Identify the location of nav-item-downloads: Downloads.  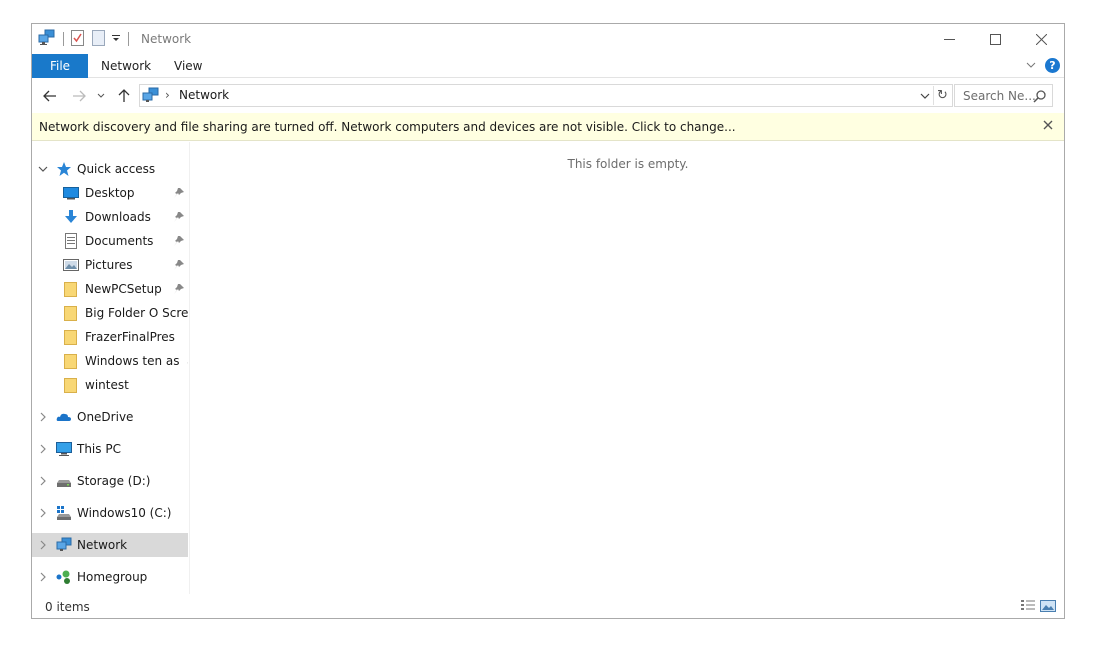
(110, 217).